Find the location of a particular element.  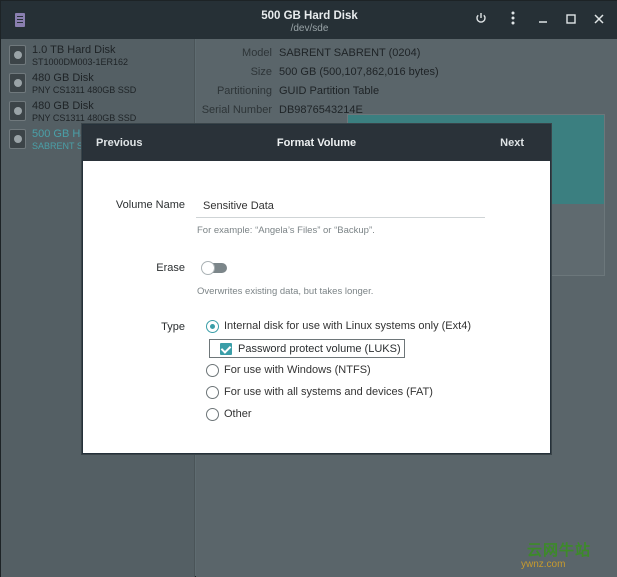

type-label: Type is located at coordinates (173, 327).